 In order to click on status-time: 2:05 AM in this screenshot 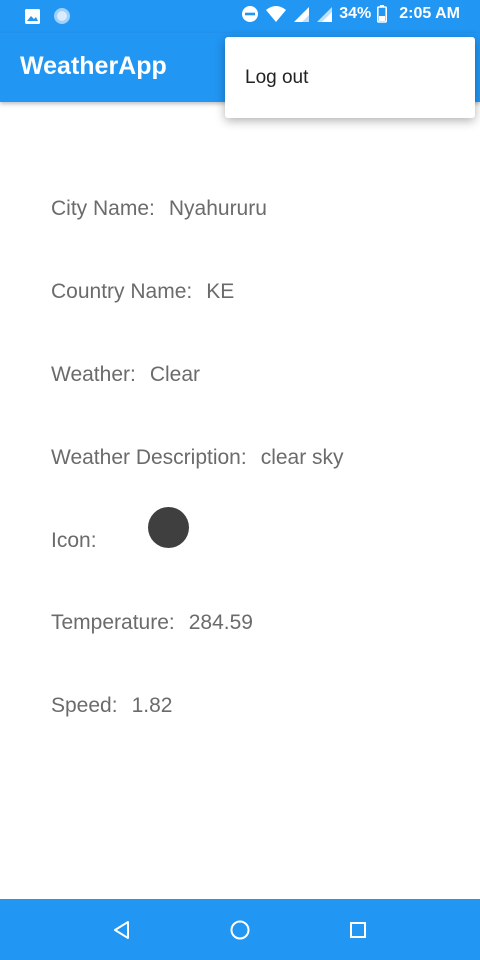, I will do `click(429, 13)`.